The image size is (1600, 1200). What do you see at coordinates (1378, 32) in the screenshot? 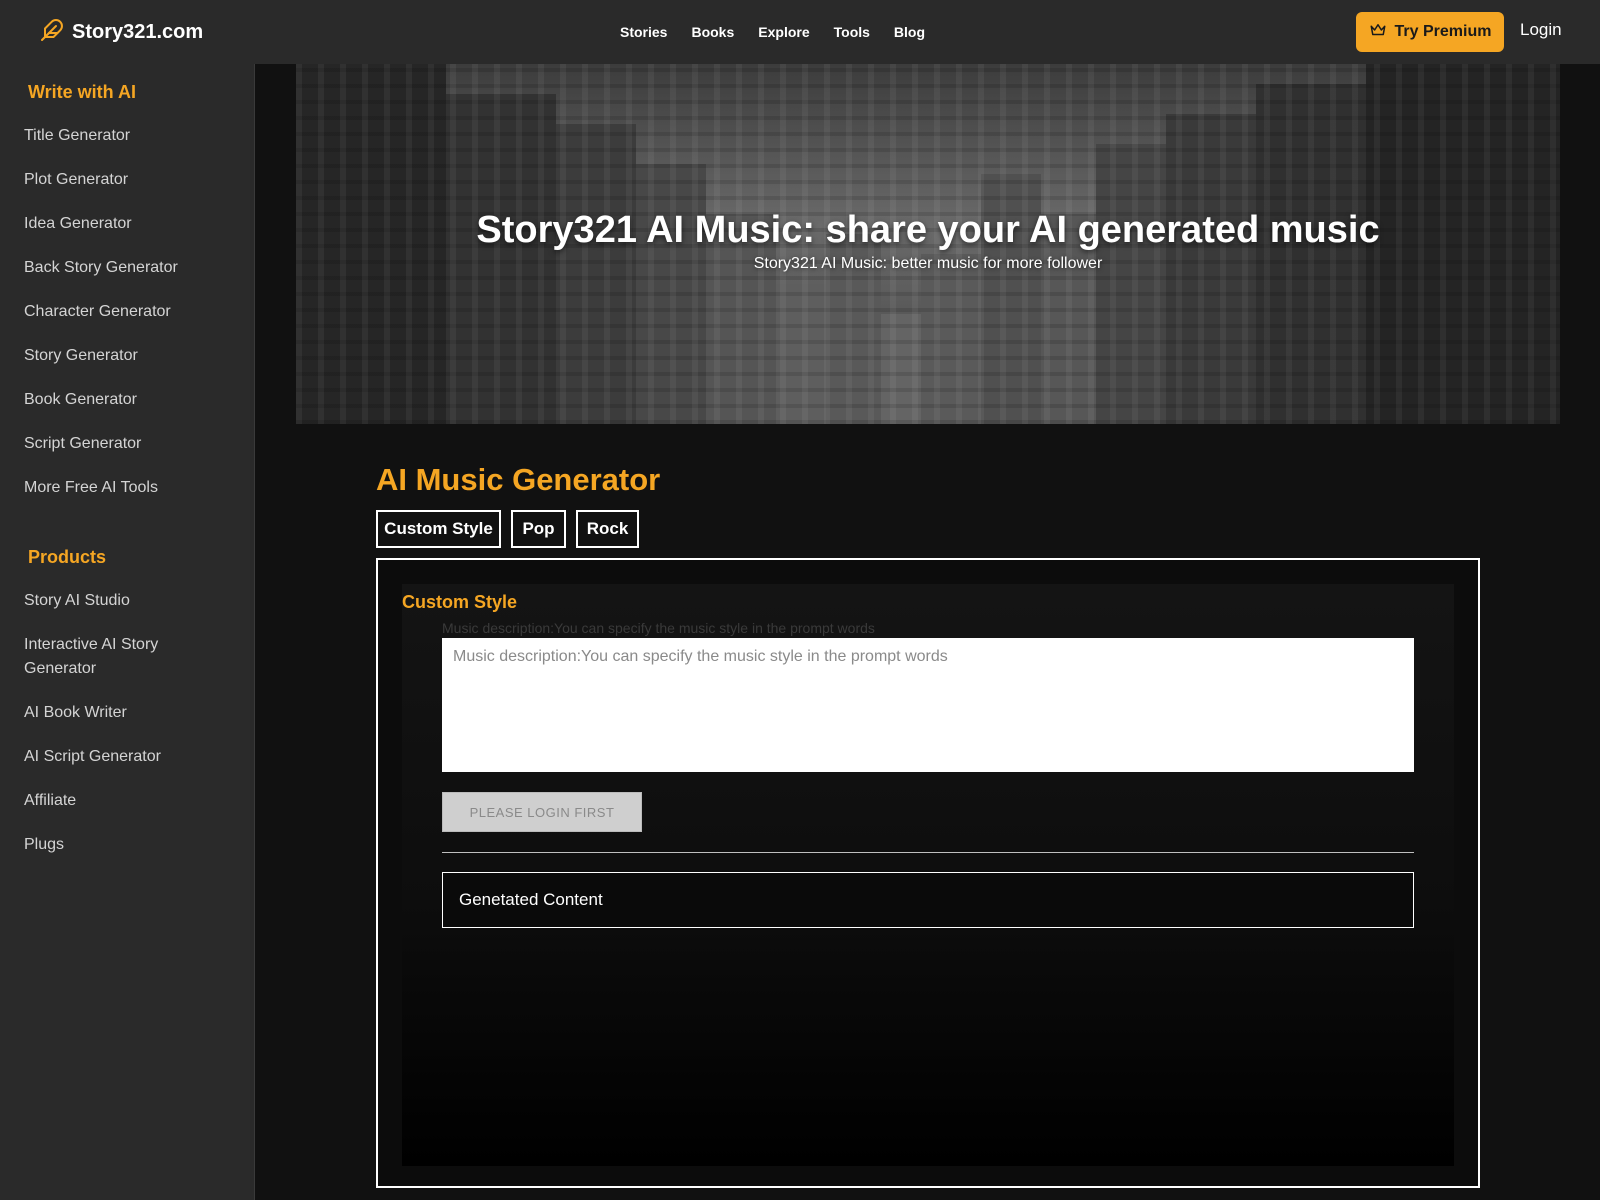
I see `crown-icon` at bounding box center [1378, 32].